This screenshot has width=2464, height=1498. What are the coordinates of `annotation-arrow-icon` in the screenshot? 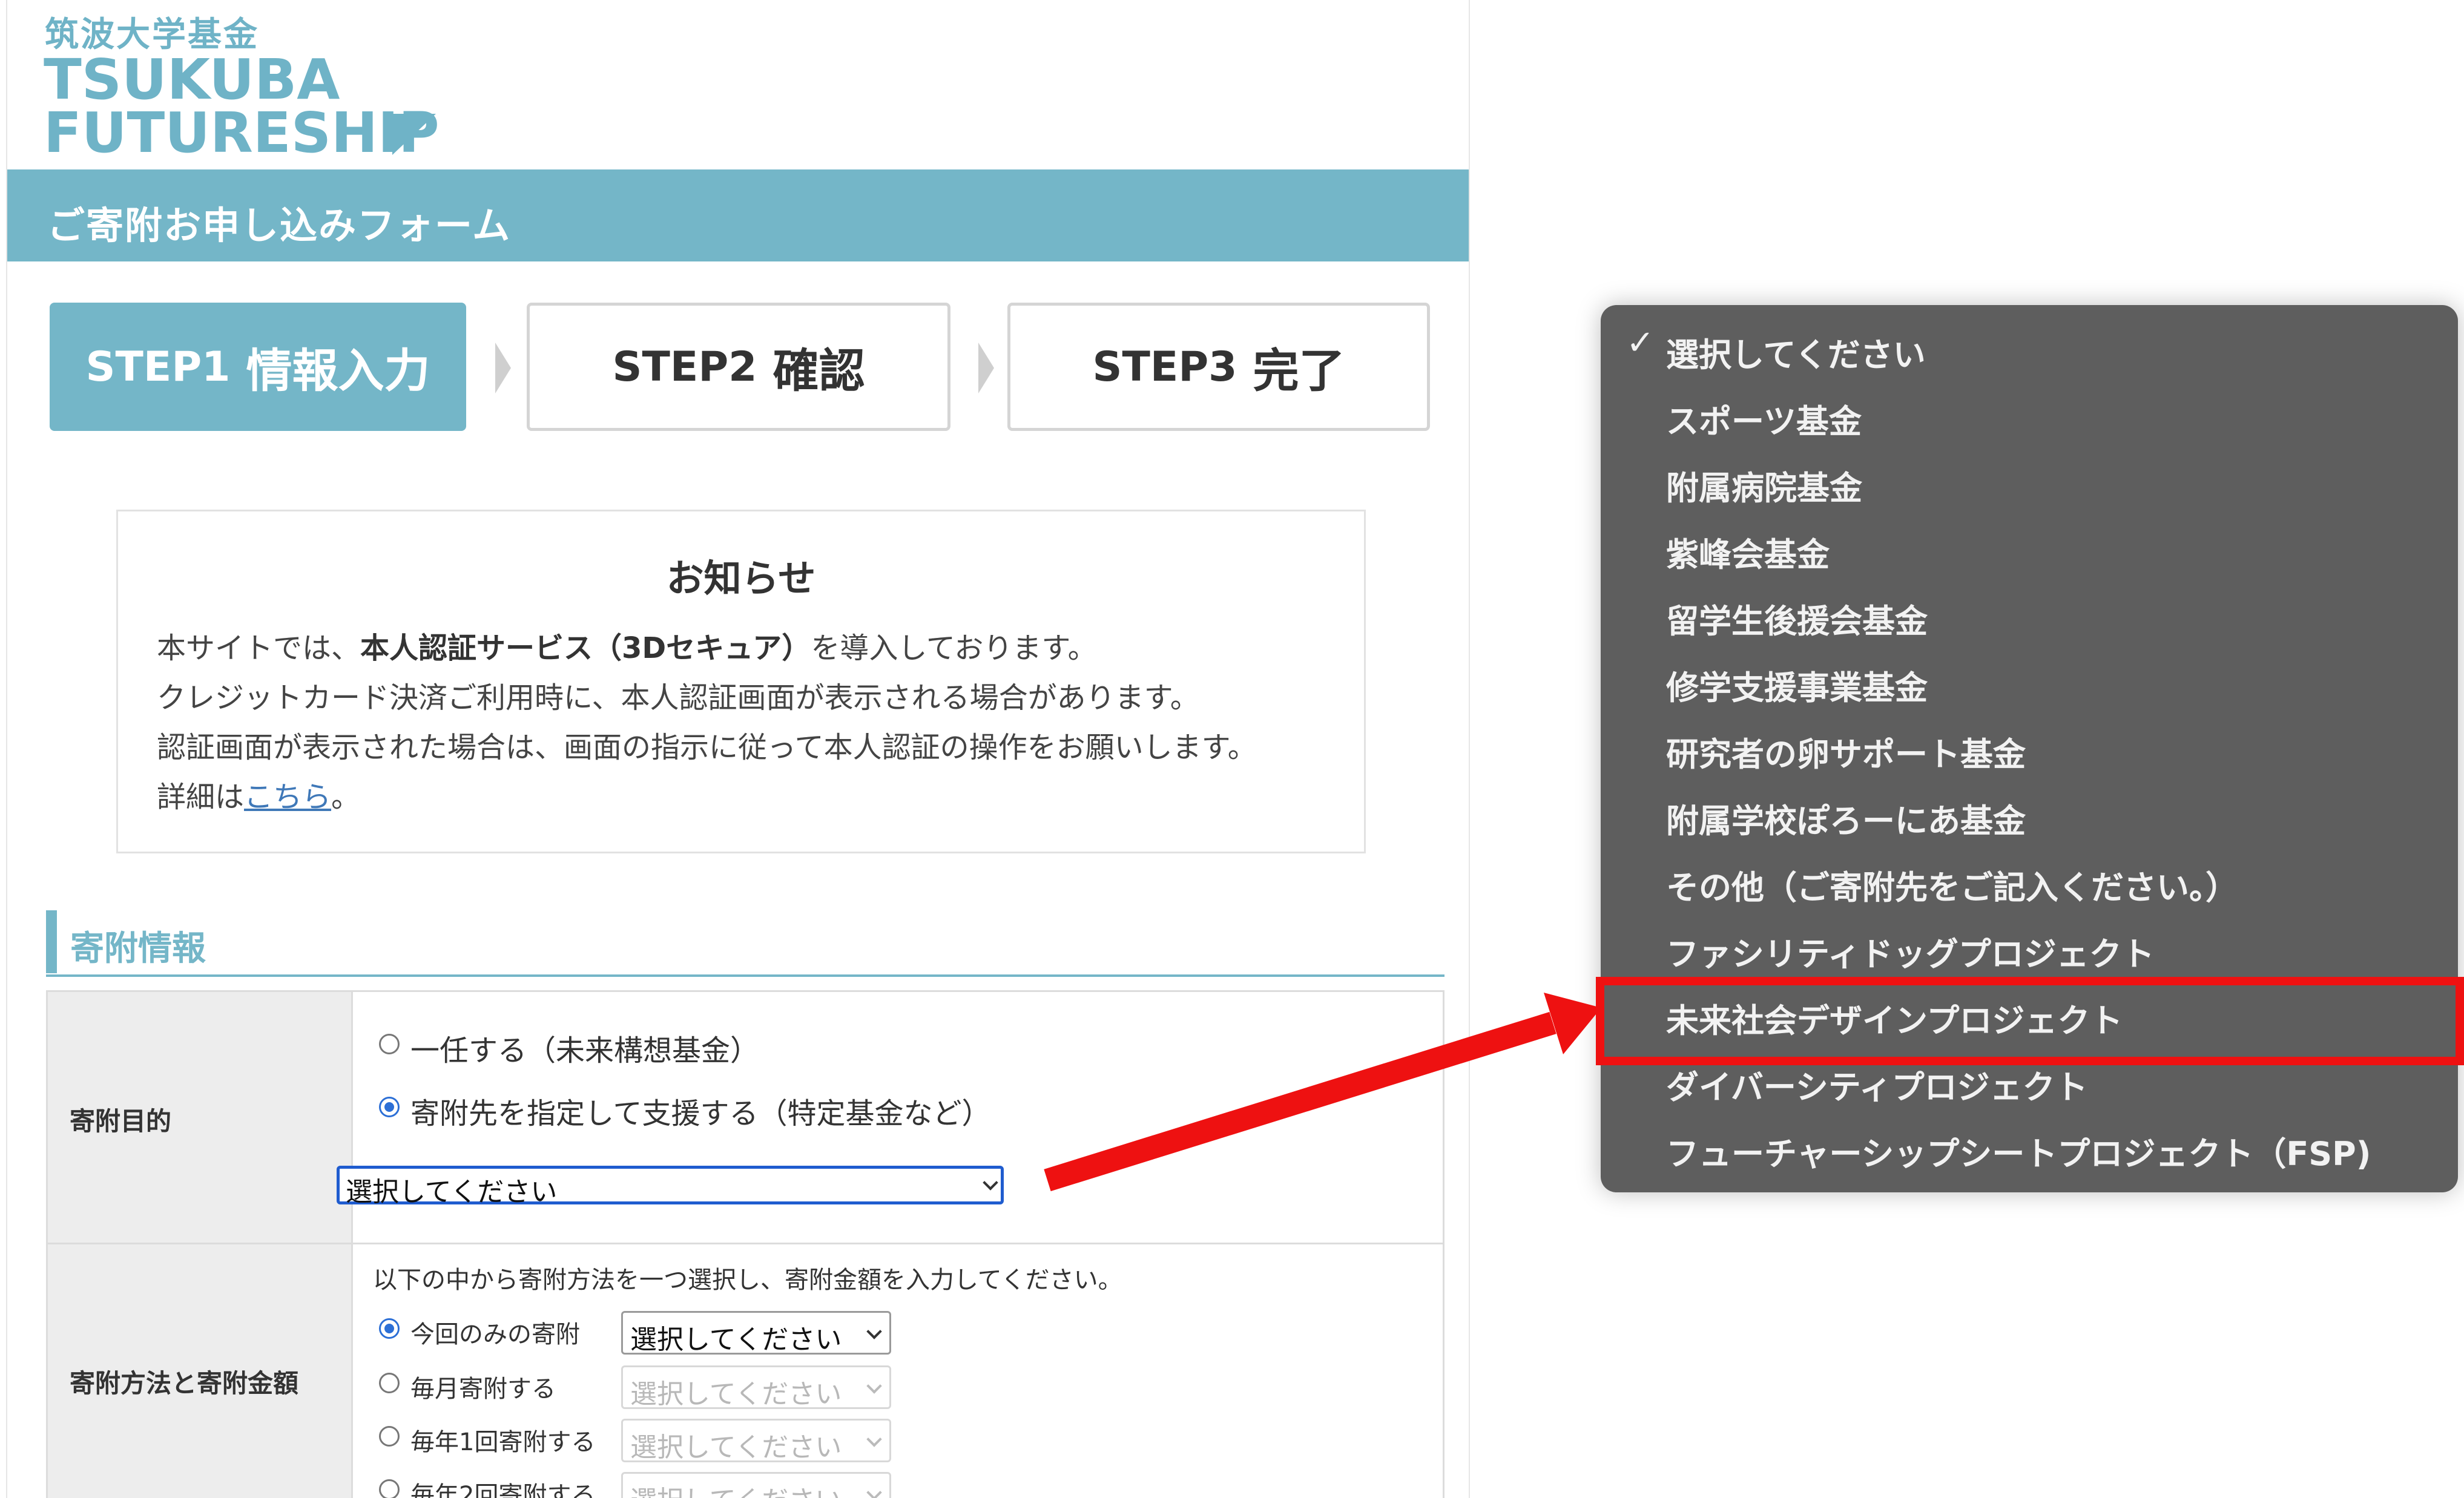 It's located at (1322, 1092).